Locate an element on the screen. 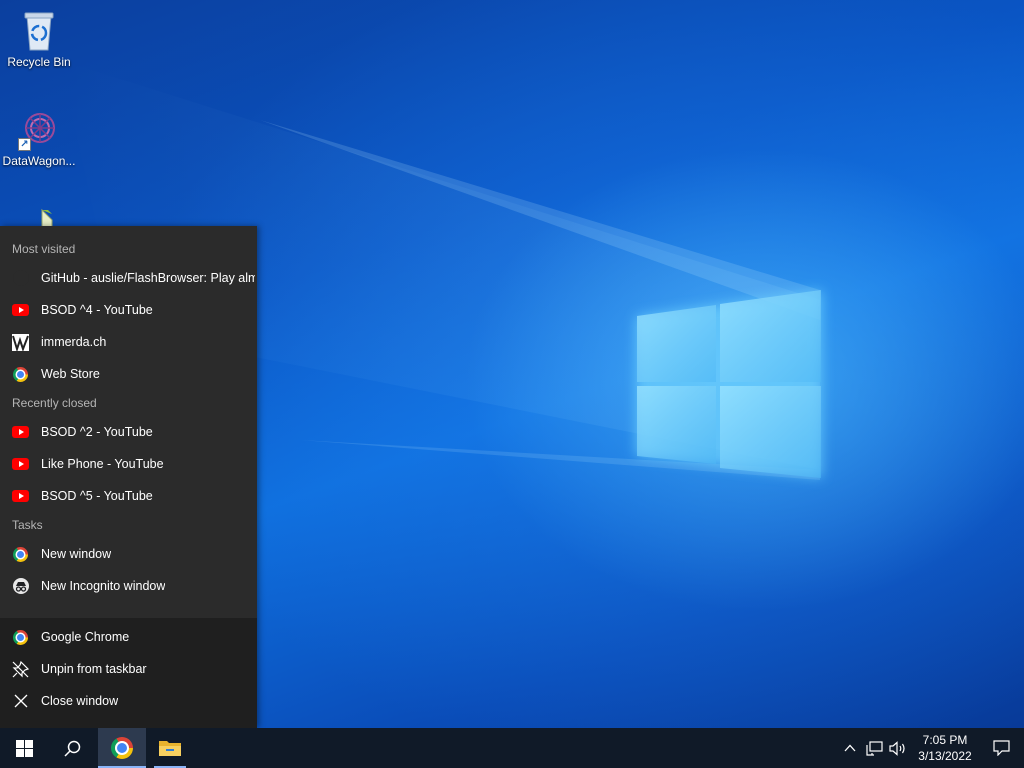  taskbar-file-explorer-button is located at coordinates (170, 748).